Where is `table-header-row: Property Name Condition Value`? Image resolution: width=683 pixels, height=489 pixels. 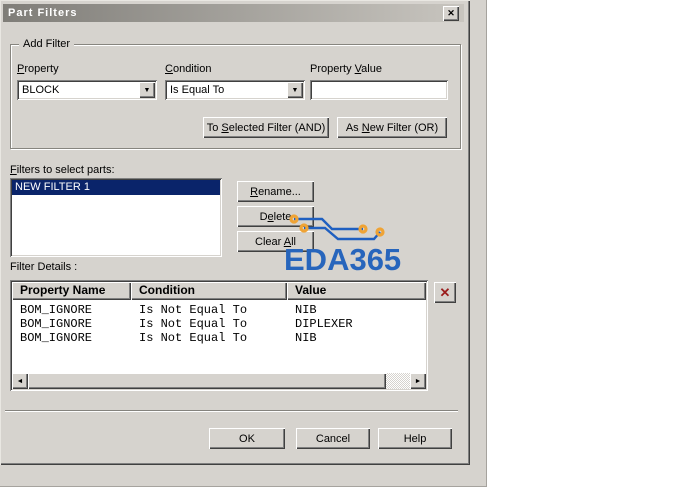 table-header-row: Property Name Condition Value is located at coordinates (219, 291).